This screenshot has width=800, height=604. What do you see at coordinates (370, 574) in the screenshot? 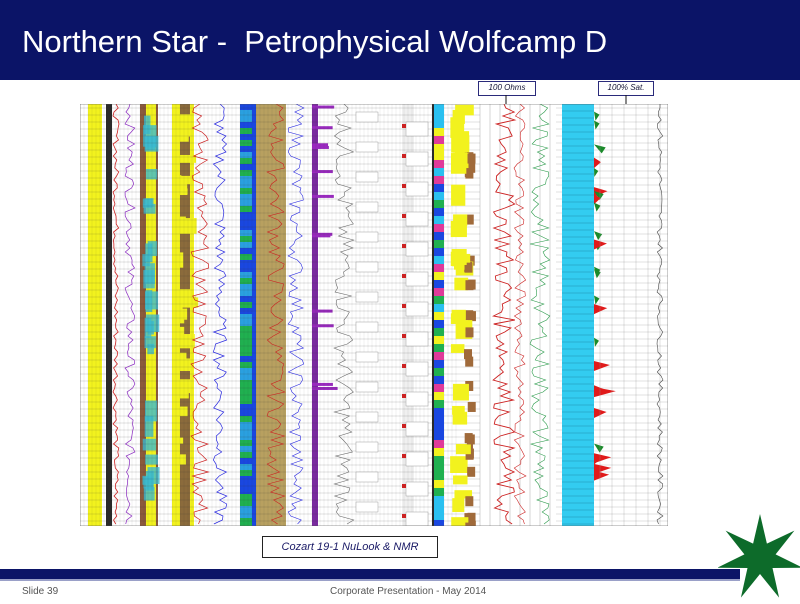
I see `footer-bar` at bounding box center [370, 574].